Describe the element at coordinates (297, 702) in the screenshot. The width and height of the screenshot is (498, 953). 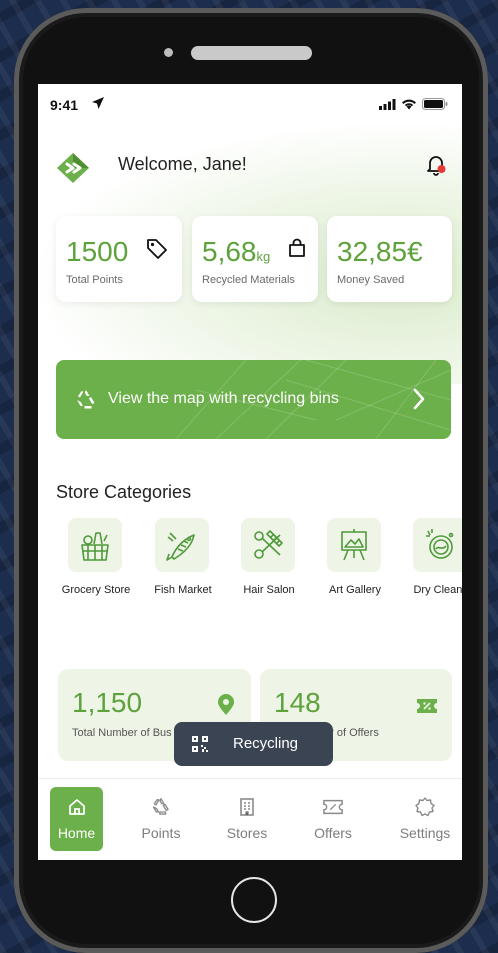
I see `total-offers-value: 148` at that location.